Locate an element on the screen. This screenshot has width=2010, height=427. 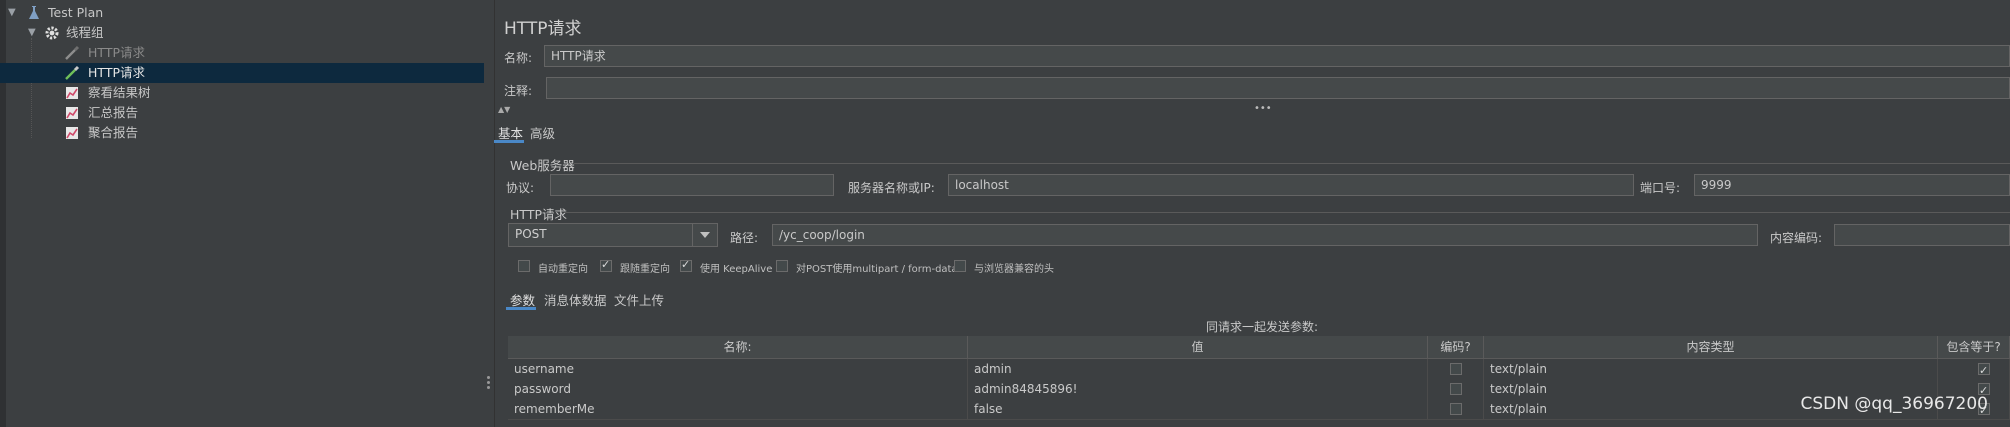
tree-item-http-request-selected: HTTP请求 is located at coordinates (242, 73).